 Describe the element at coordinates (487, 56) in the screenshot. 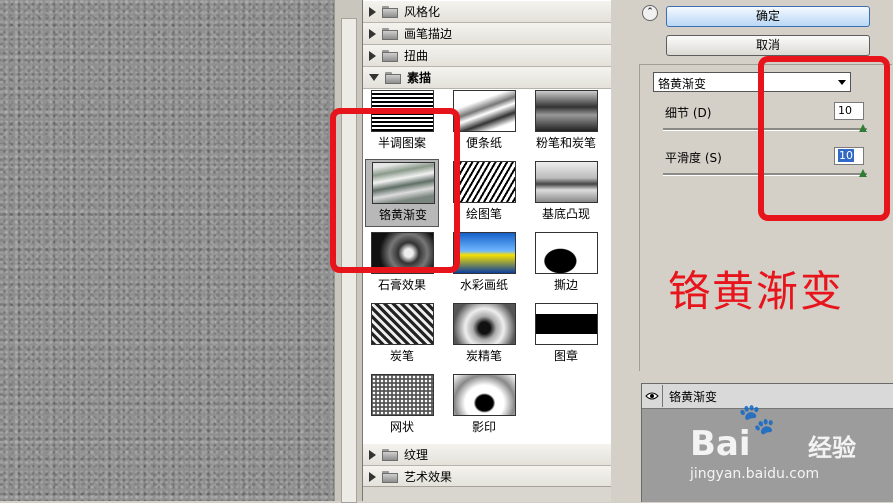

I see `filter-category-2: 扭曲` at that location.